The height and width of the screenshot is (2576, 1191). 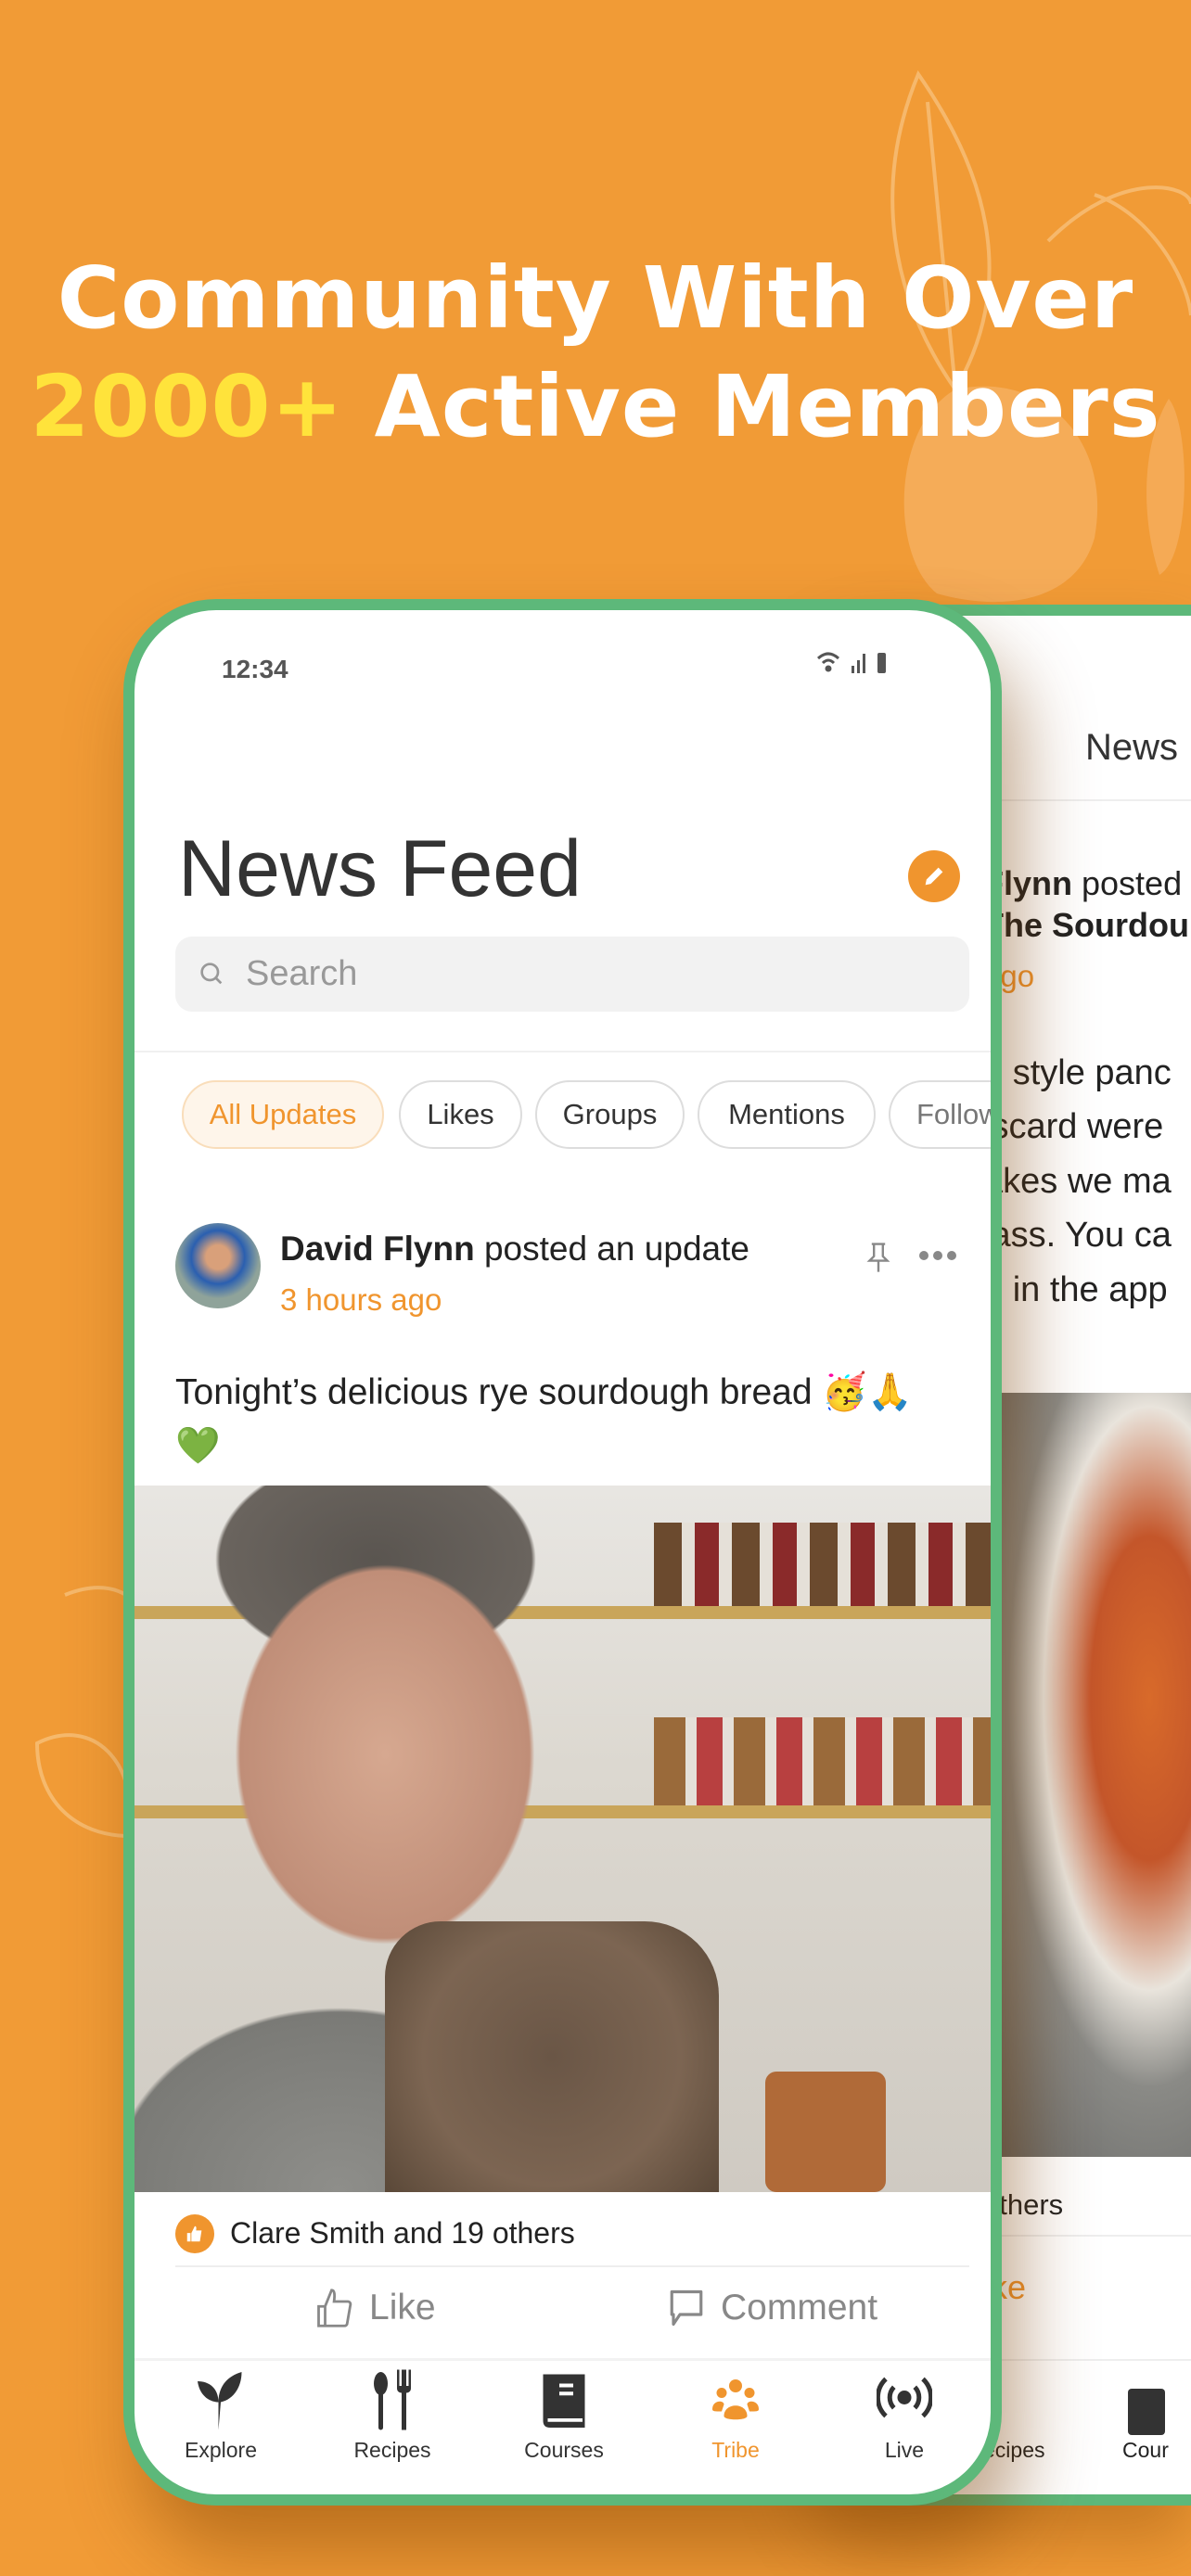 What do you see at coordinates (851, 662) in the screenshot?
I see `status-icons` at bounding box center [851, 662].